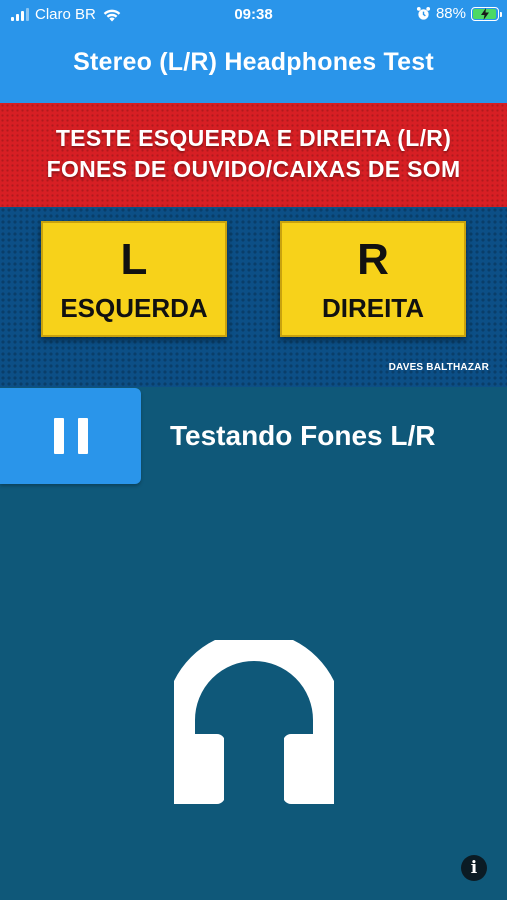  Describe the element at coordinates (373, 259) in the screenshot. I see `right-letter: R` at that location.